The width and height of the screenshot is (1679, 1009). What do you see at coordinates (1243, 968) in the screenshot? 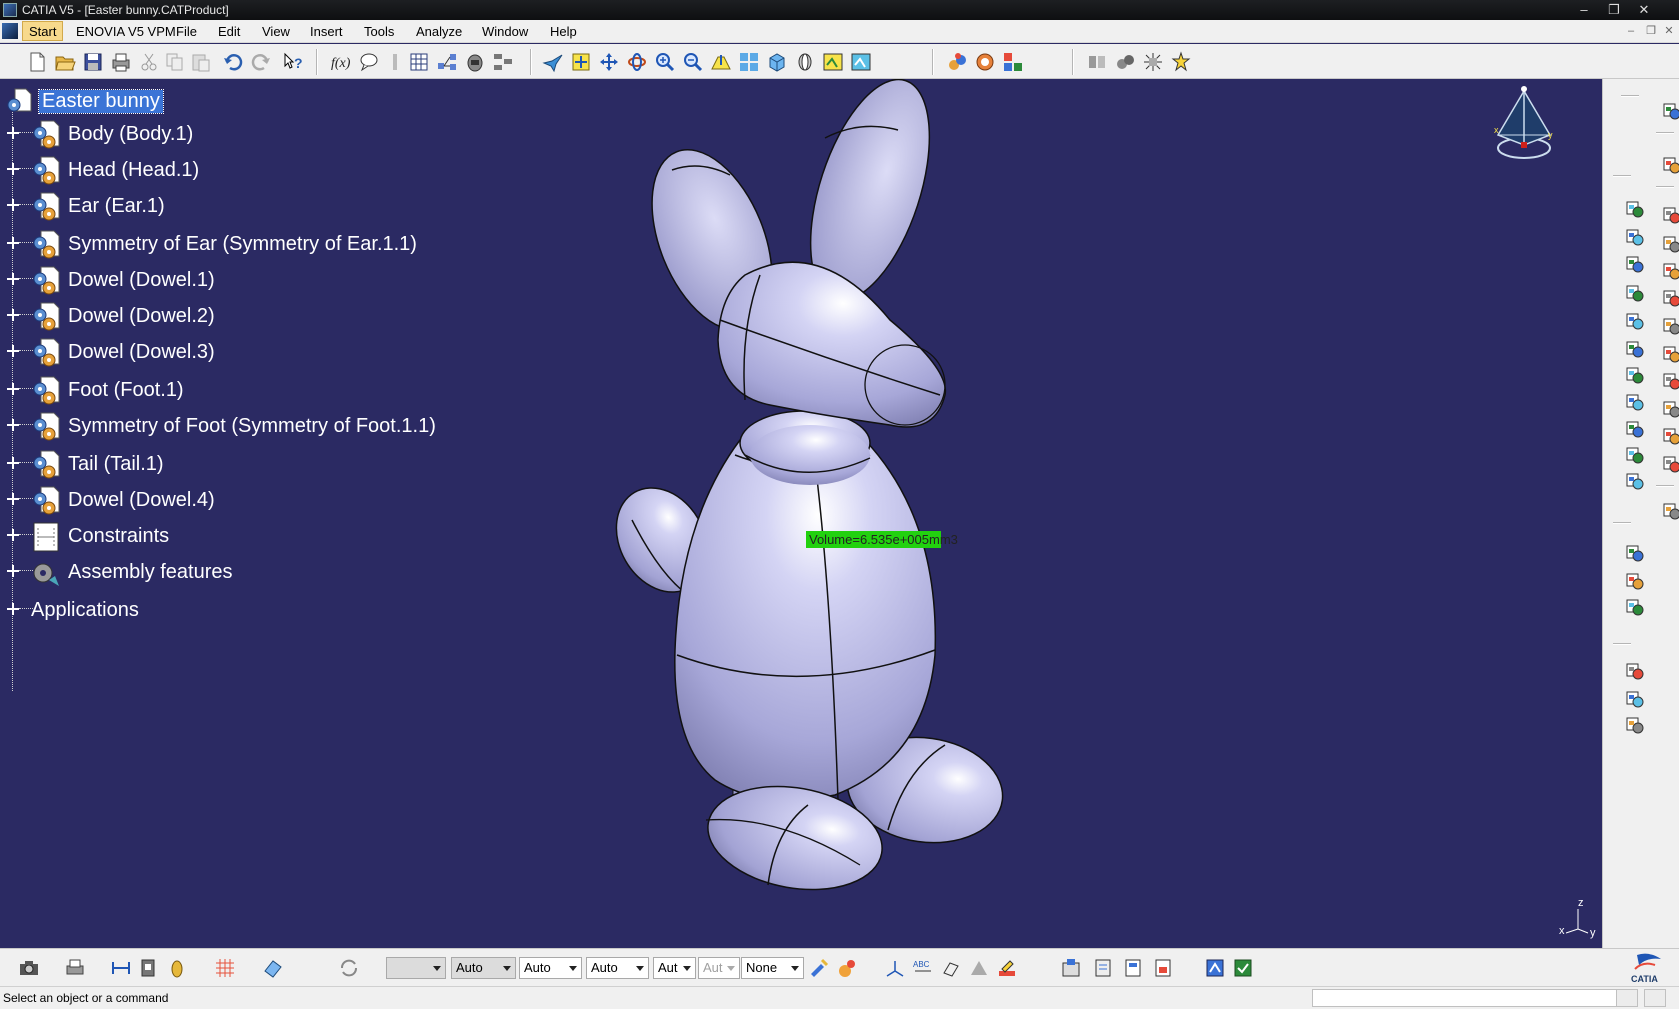
I see `update-icon` at bounding box center [1243, 968].